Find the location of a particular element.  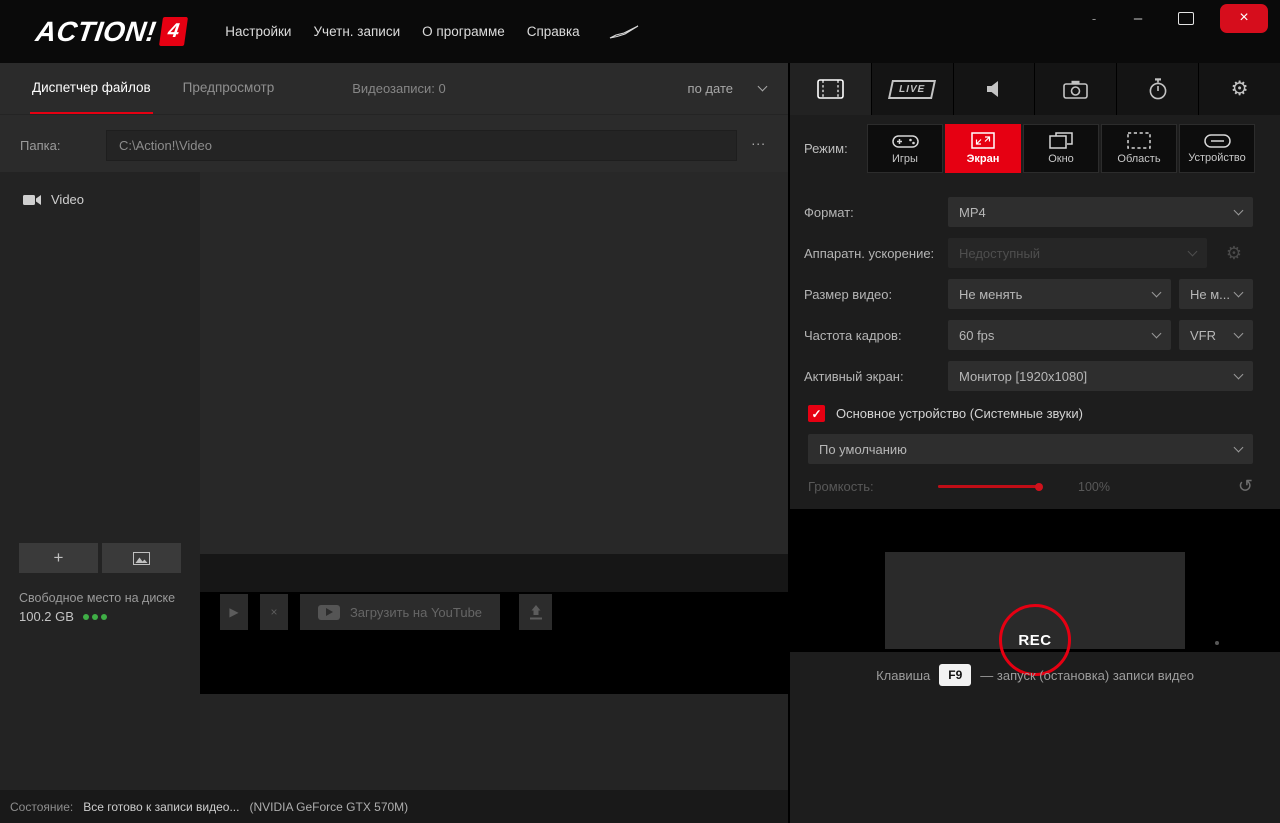

export-button is located at coordinates (535, 612).